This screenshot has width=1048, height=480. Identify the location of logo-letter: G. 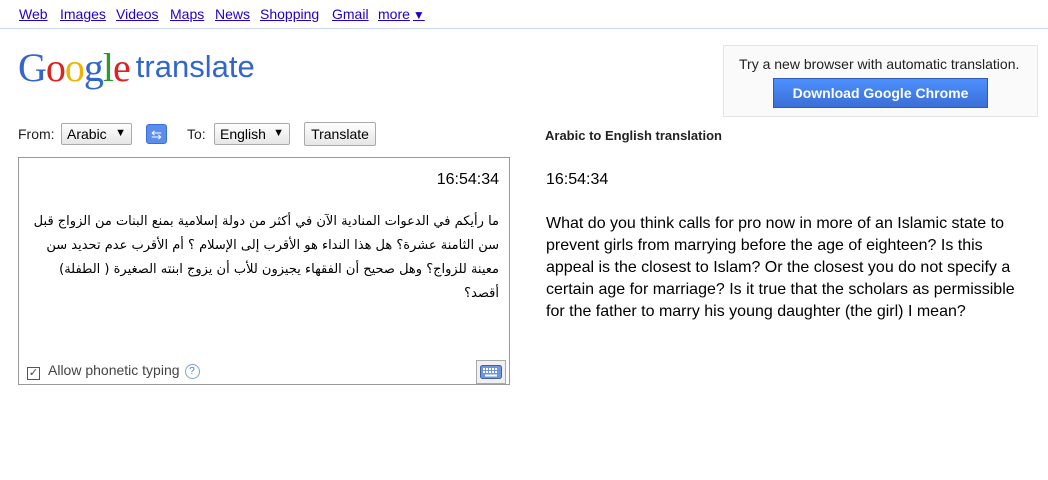
(32, 67).